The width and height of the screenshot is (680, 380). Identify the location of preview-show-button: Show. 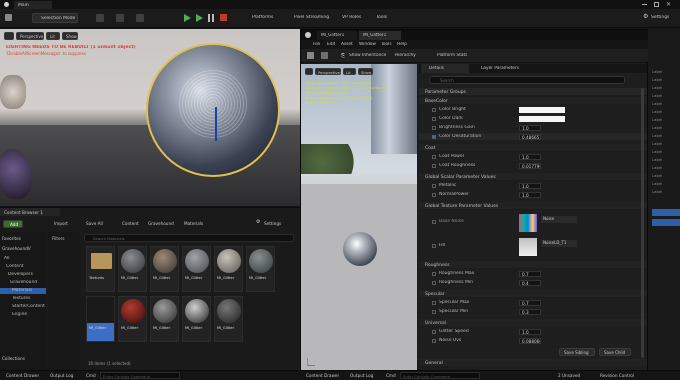
(365, 71).